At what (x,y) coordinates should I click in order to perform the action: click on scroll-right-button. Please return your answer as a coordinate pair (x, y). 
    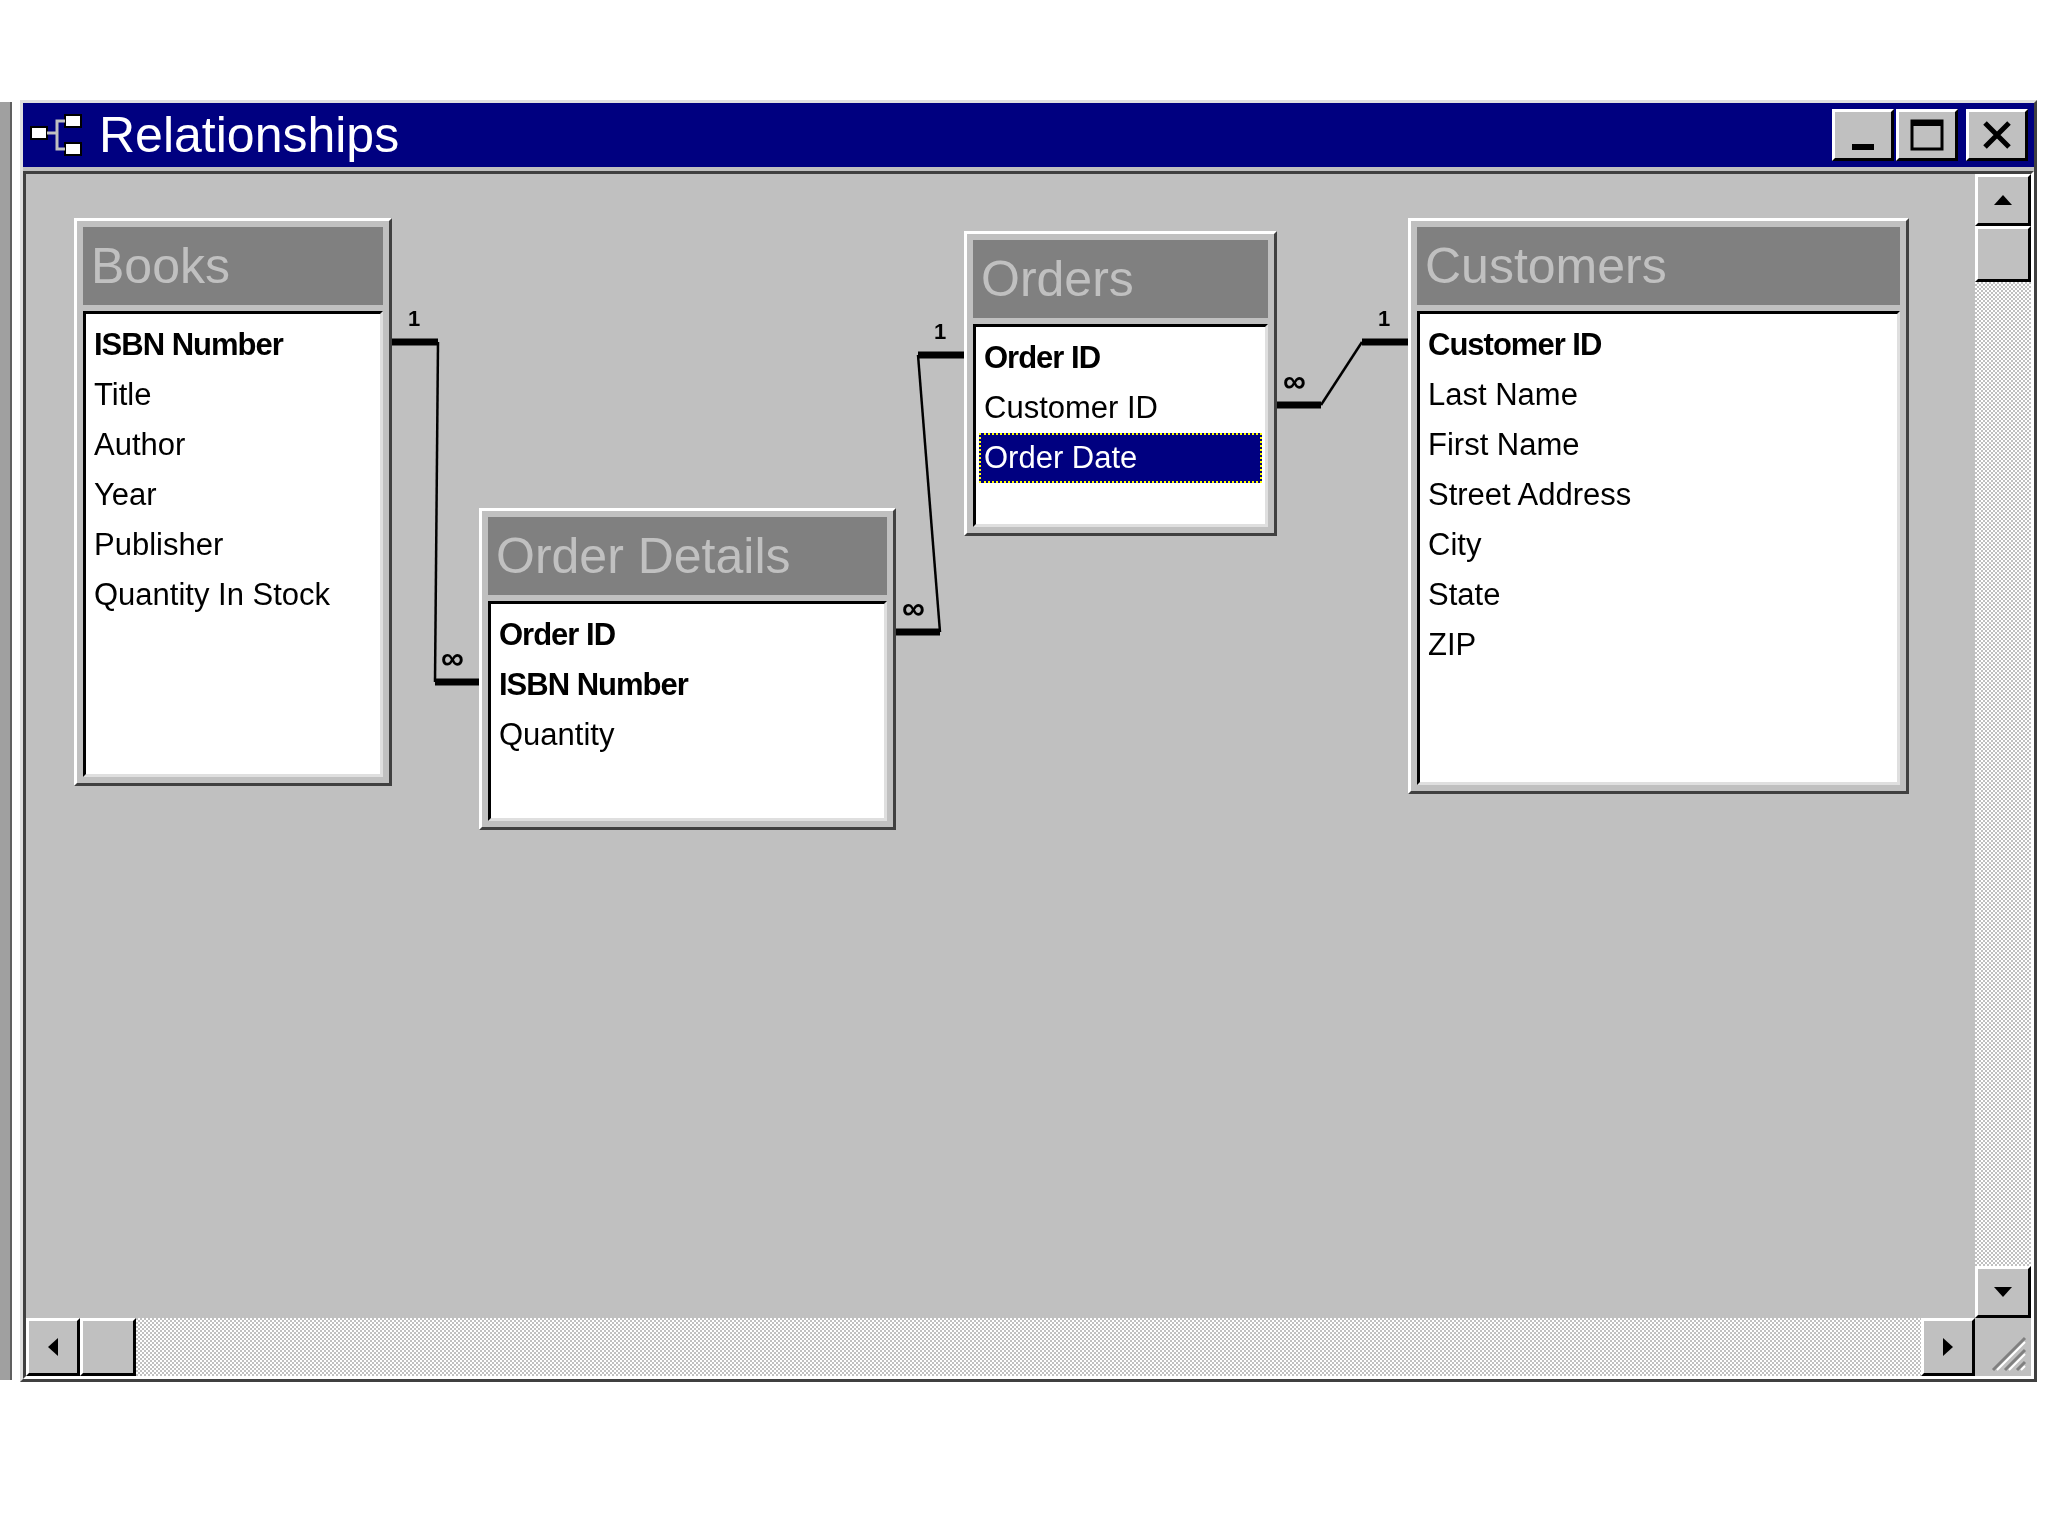
    Looking at the image, I should click on (1948, 1347).